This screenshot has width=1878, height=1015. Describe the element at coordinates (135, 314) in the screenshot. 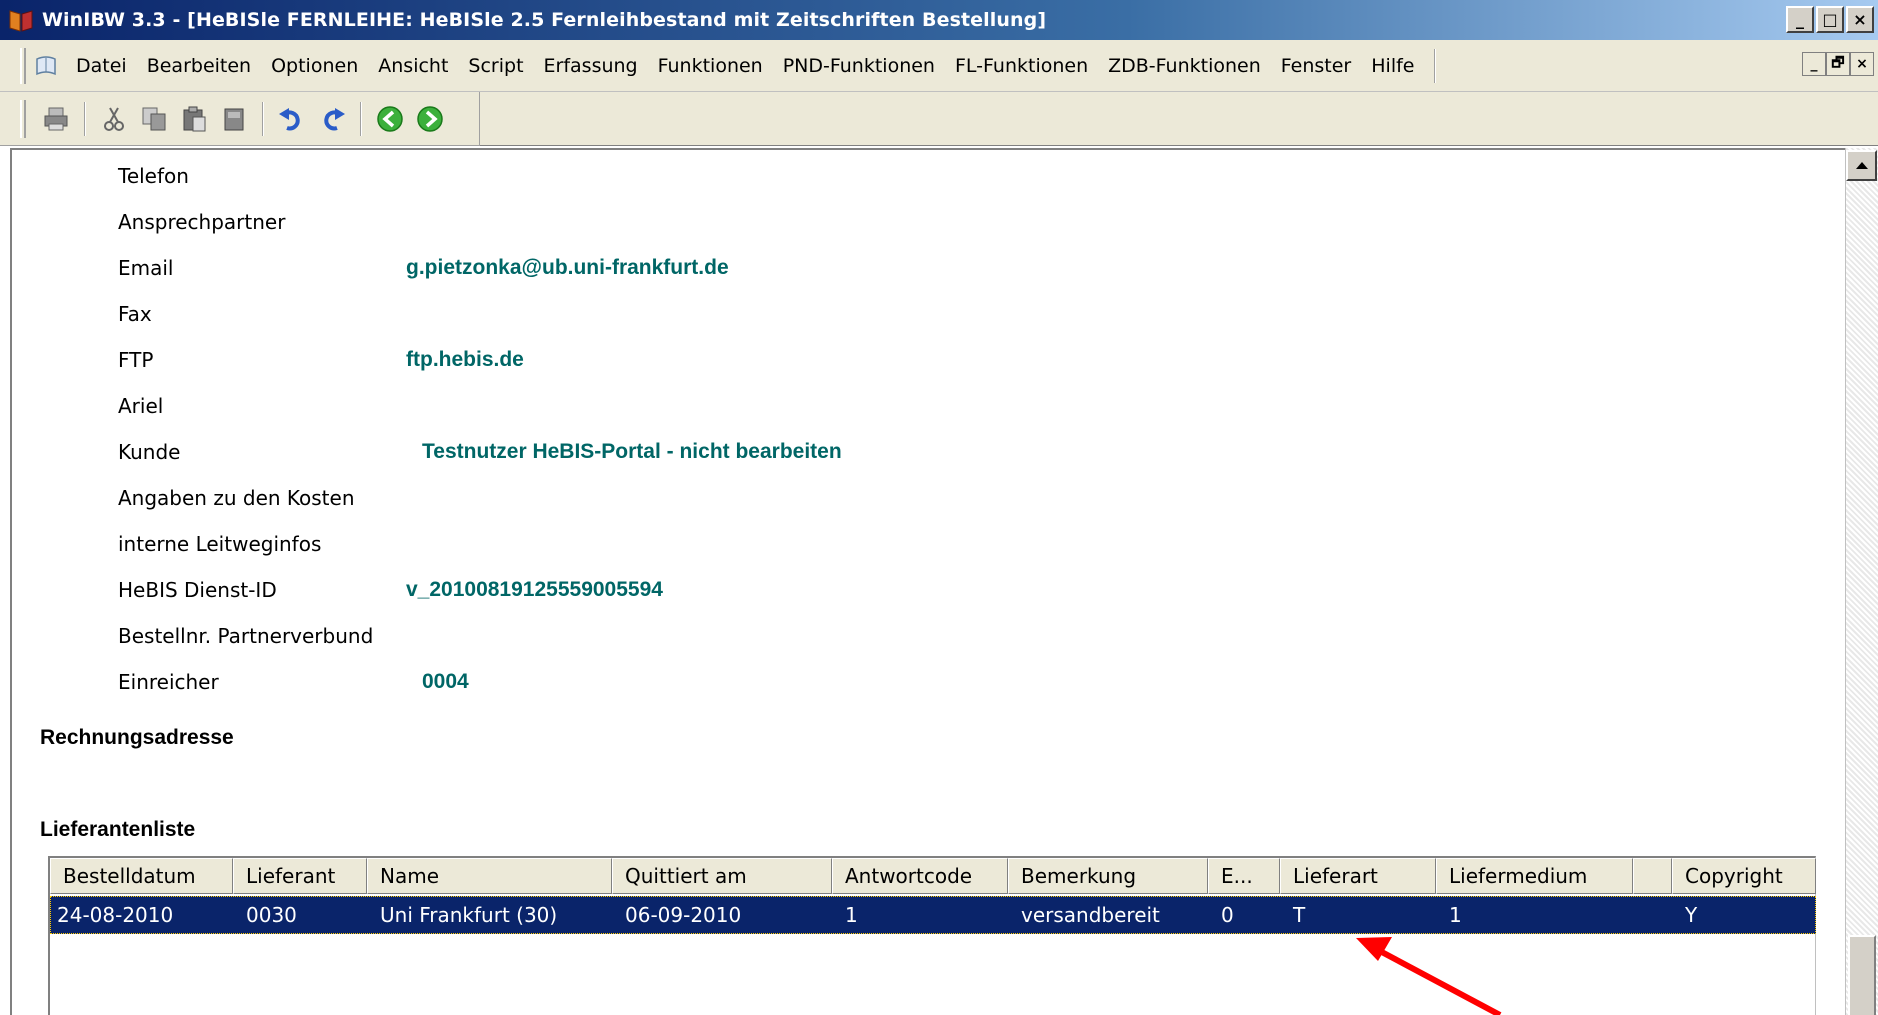

I see `field-label: Fax` at that location.